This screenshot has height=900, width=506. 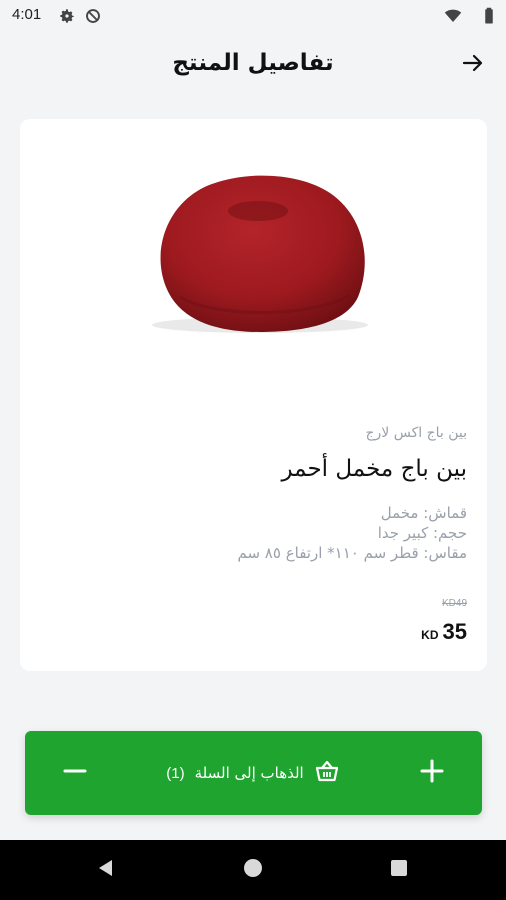 I want to click on home-circle-icon, so click(x=253, y=870).